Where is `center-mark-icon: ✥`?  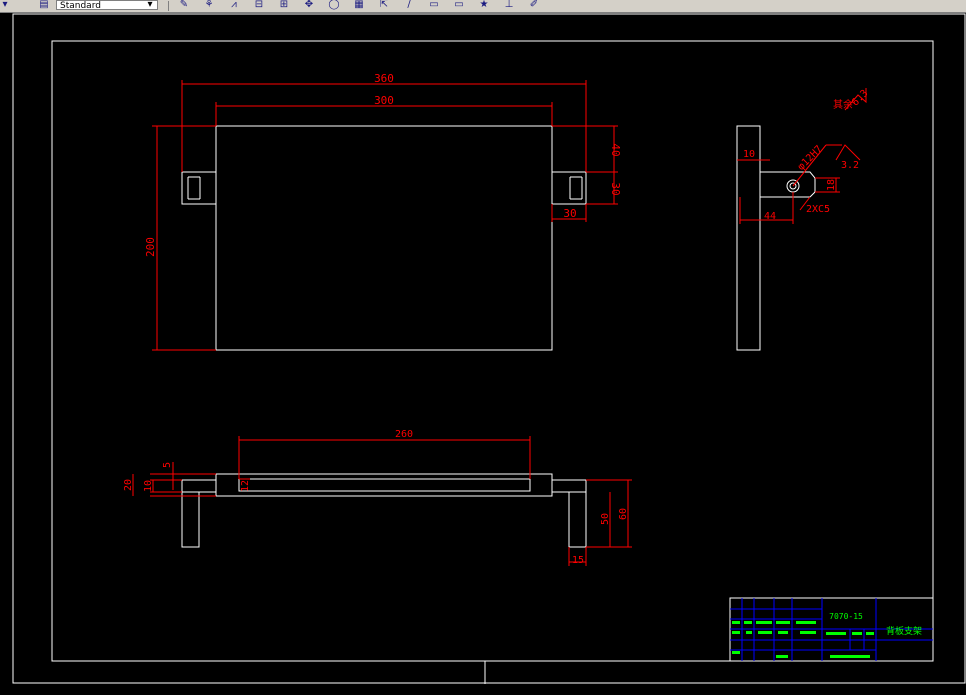 center-mark-icon: ✥ is located at coordinates (309, 5).